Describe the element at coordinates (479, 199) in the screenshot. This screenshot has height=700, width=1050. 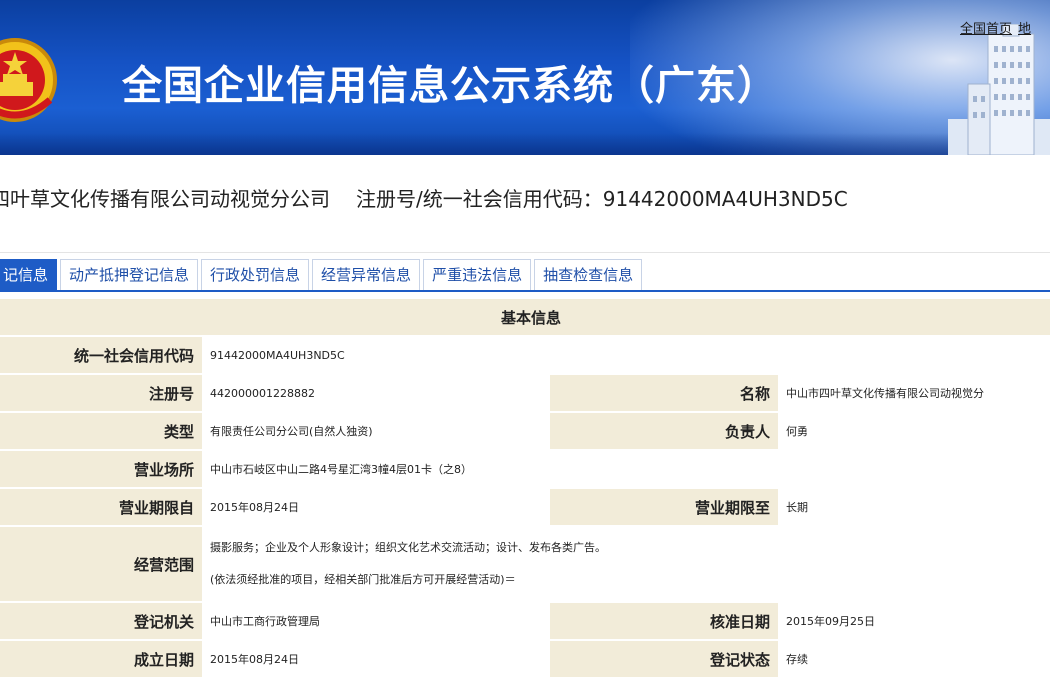
I see `registration-code-label: 注册号/统一社会信用代码：` at that location.